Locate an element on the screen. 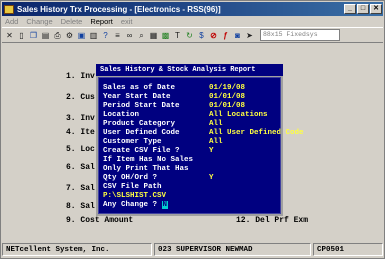  save-icon: ▣ is located at coordinates (81, 35).